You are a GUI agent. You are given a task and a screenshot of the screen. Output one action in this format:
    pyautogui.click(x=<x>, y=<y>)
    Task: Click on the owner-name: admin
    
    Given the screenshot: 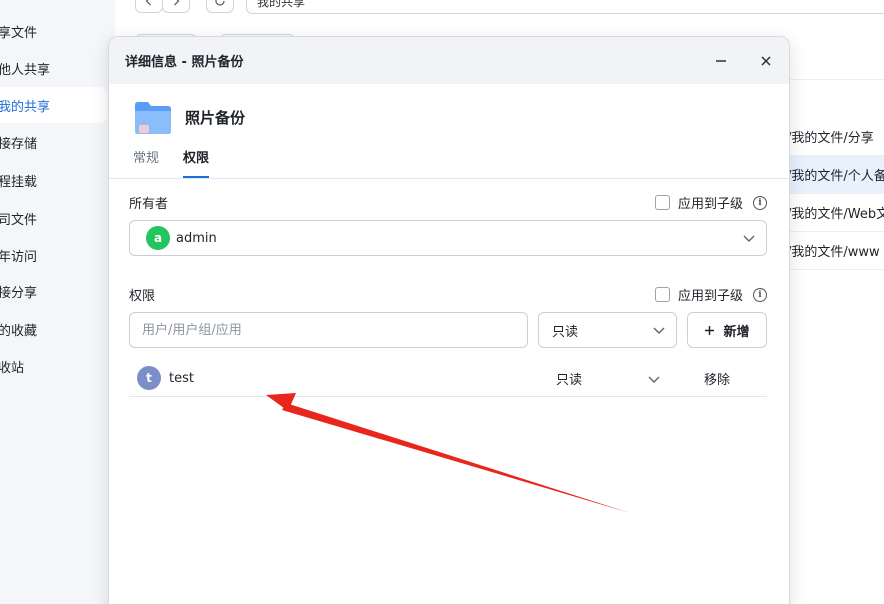 What is the action you would take?
    pyautogui.click(x=196, y=238)
    